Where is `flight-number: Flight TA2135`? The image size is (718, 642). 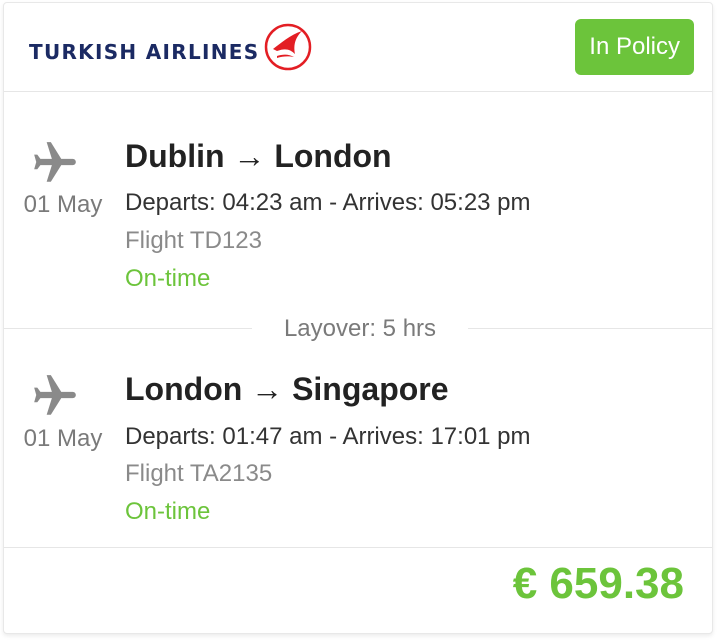 flight-number: Flight TA2135 is located at coordinates (199, 473).